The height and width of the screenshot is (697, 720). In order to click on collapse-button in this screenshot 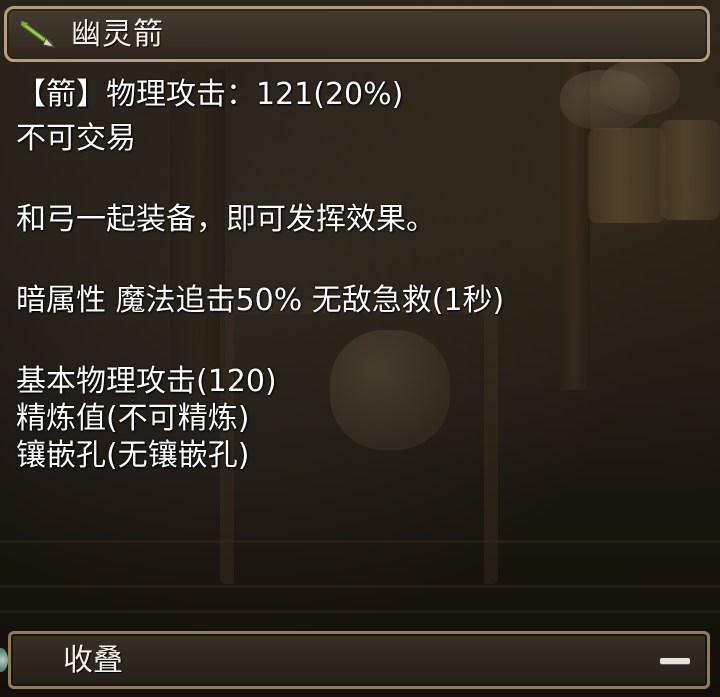, I will do `click(675, 661)`.